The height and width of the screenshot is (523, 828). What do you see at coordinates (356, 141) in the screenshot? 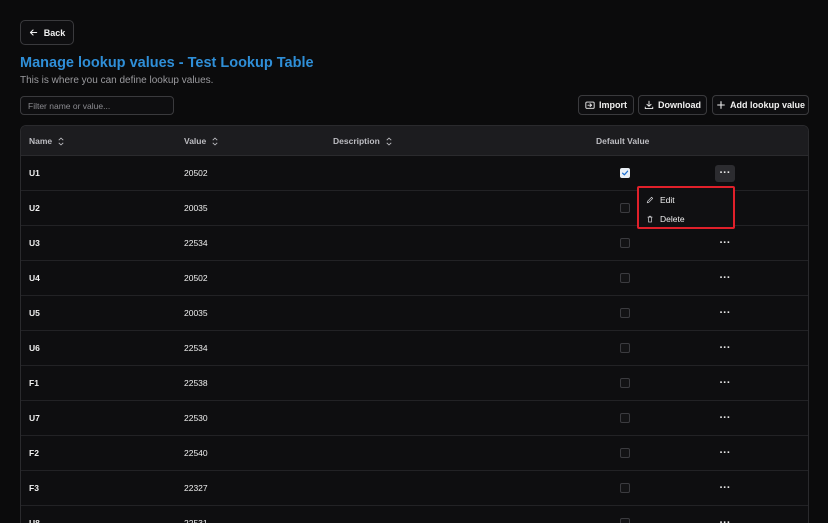
I see `column-header-label: Description` at bounding box center [356, 141].